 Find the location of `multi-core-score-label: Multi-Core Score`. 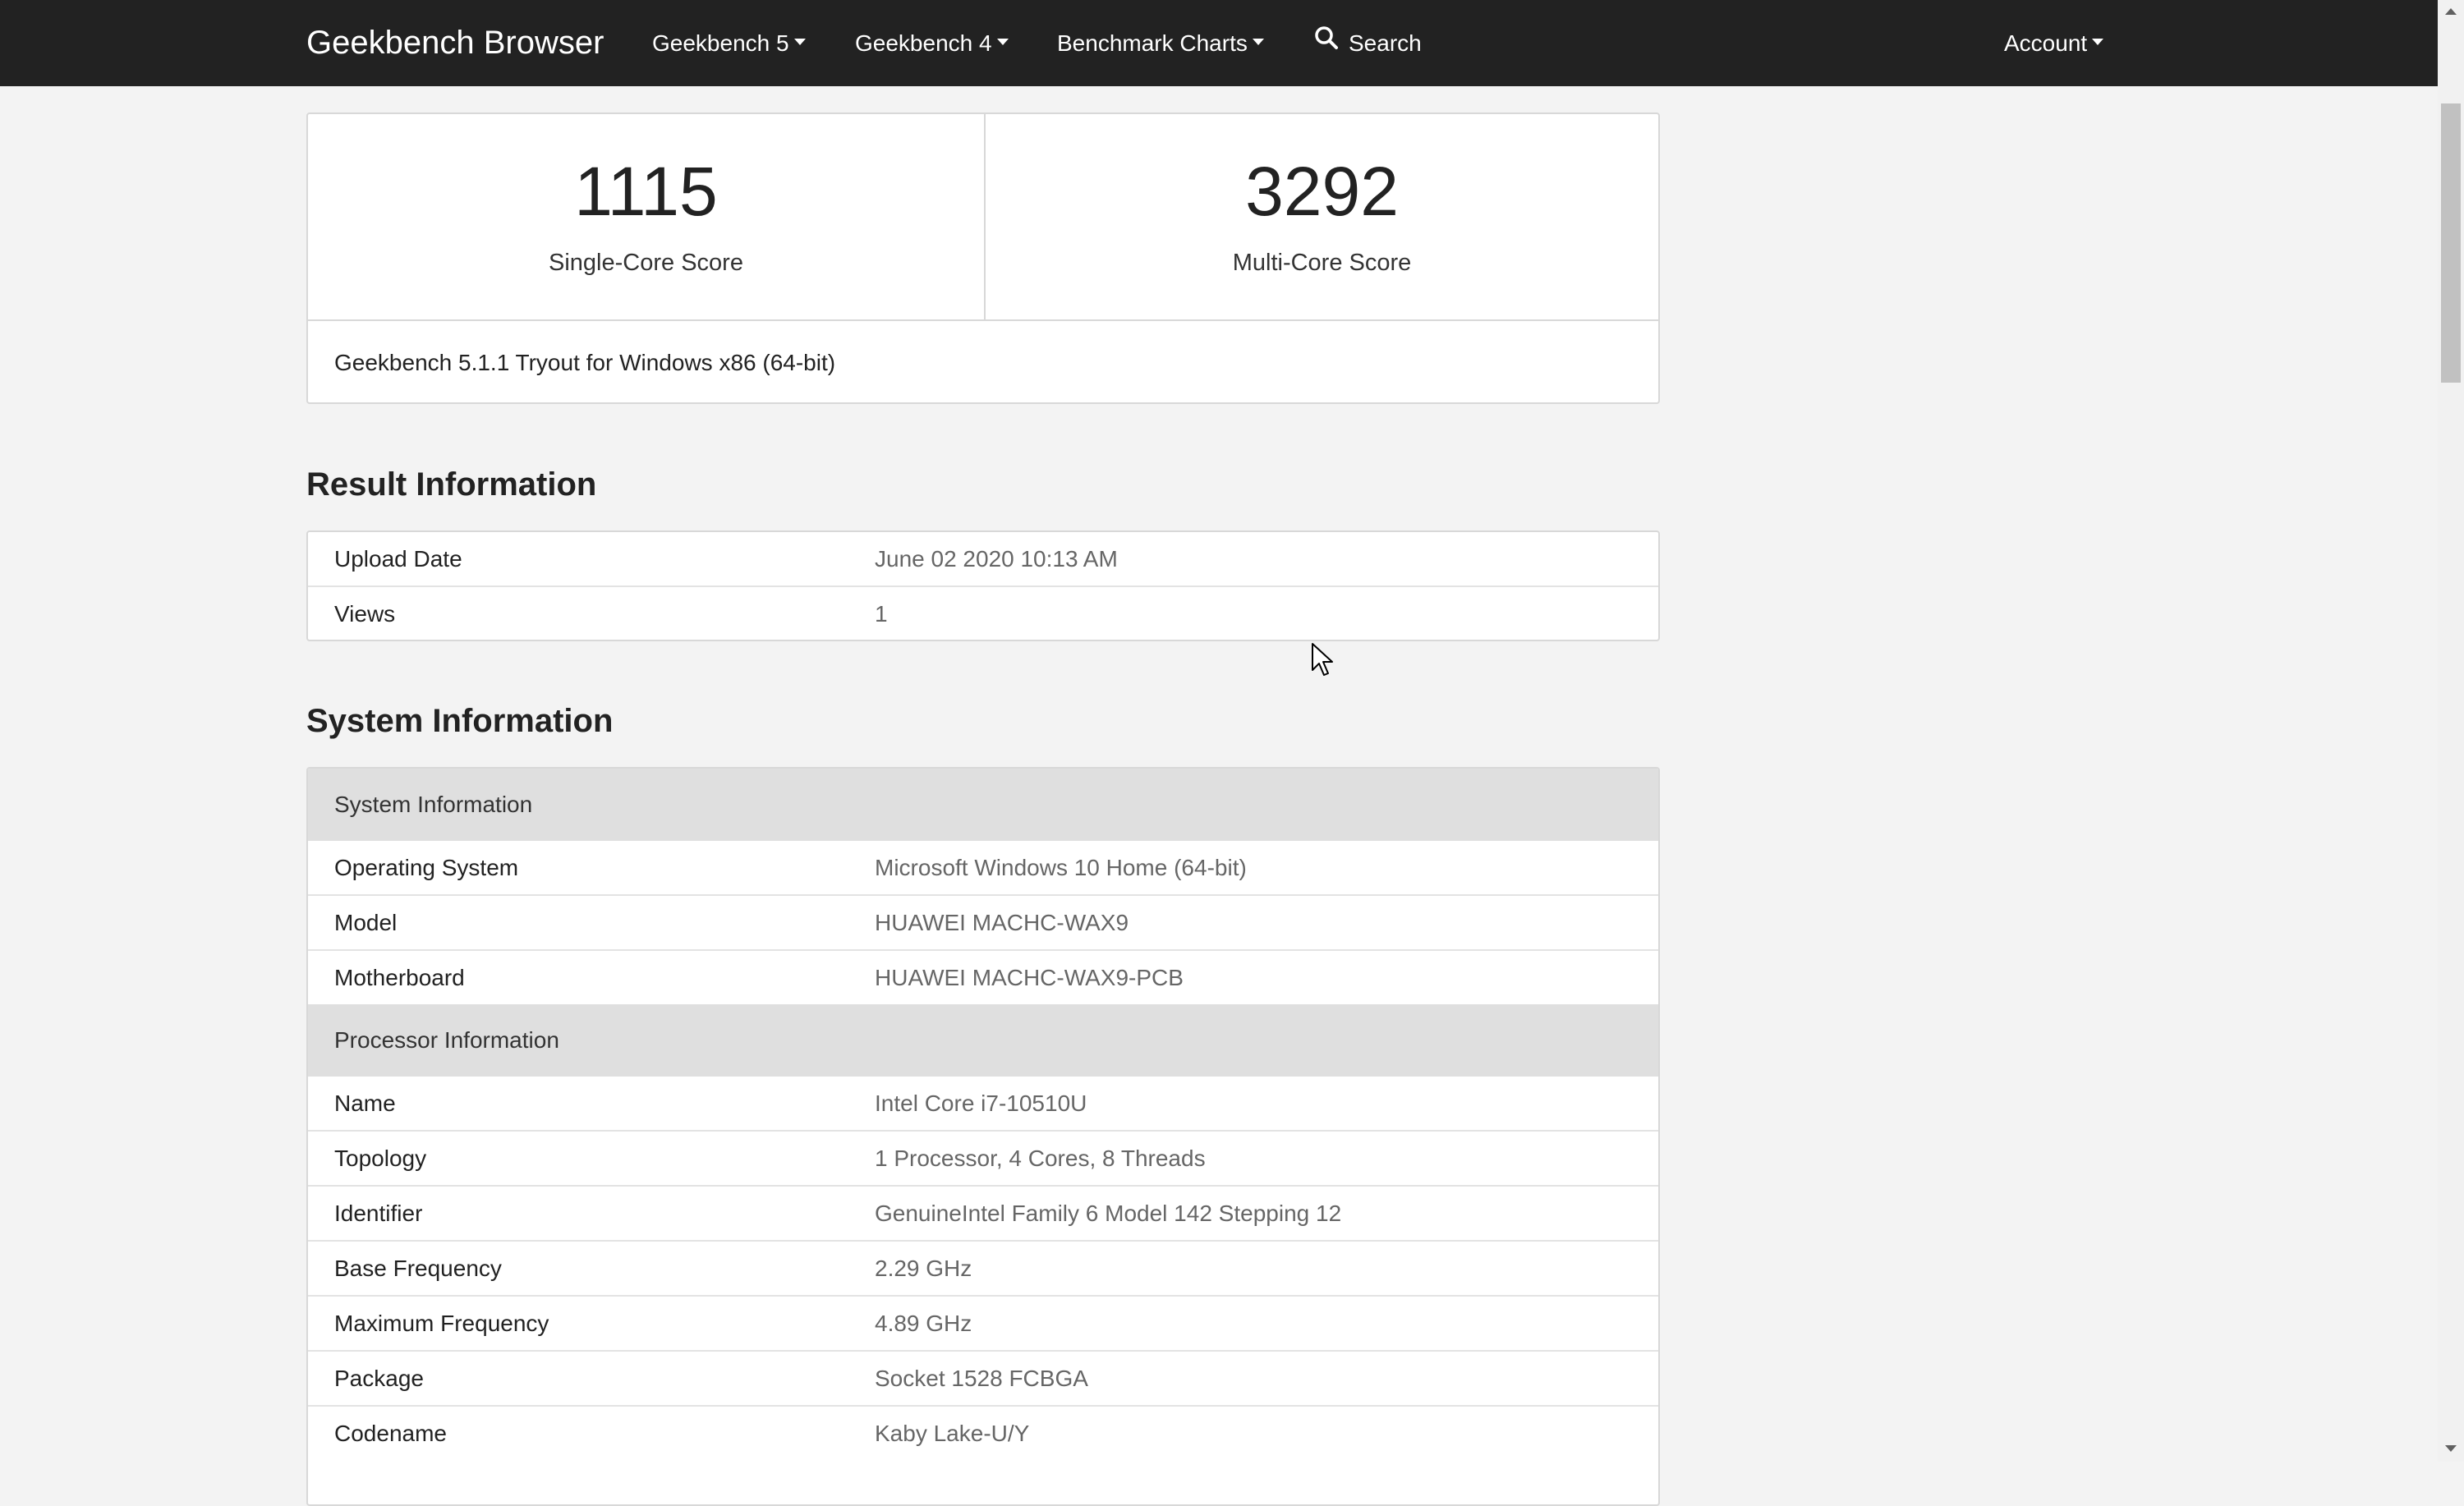

multi-core-score-label: Multi-Core Score is located at coordinates (1322, 263).